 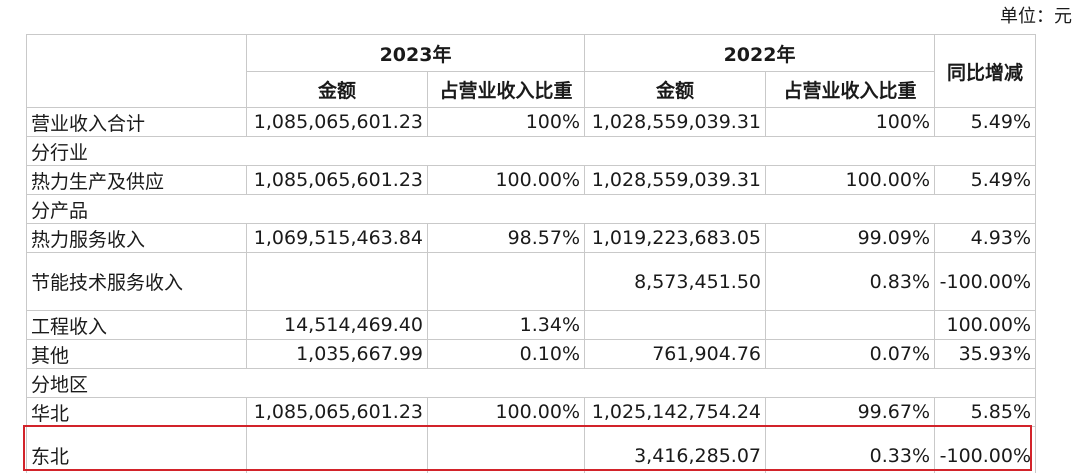 What do you see at coordinates (136, 354) in the screenshot?
I see `row-label: 其他` at bounding box center [136, 354].